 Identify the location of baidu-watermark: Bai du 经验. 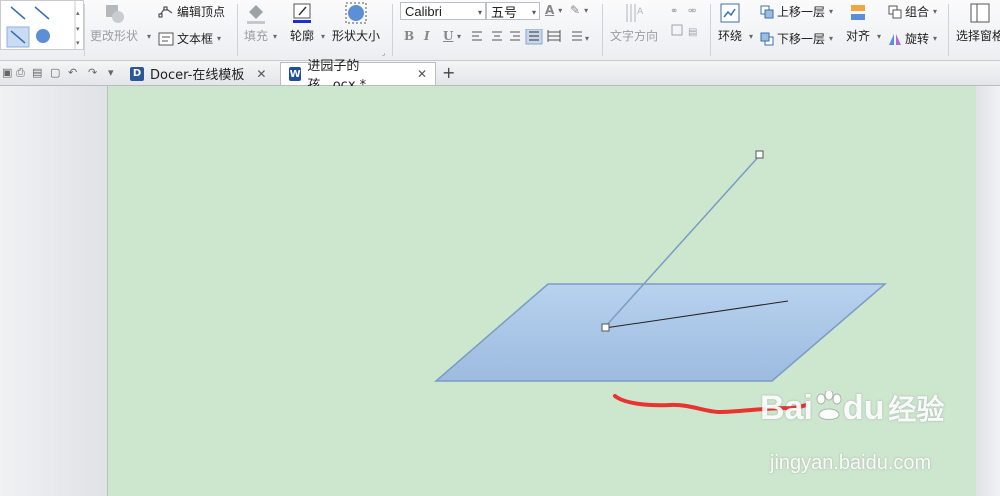
(852, 408).